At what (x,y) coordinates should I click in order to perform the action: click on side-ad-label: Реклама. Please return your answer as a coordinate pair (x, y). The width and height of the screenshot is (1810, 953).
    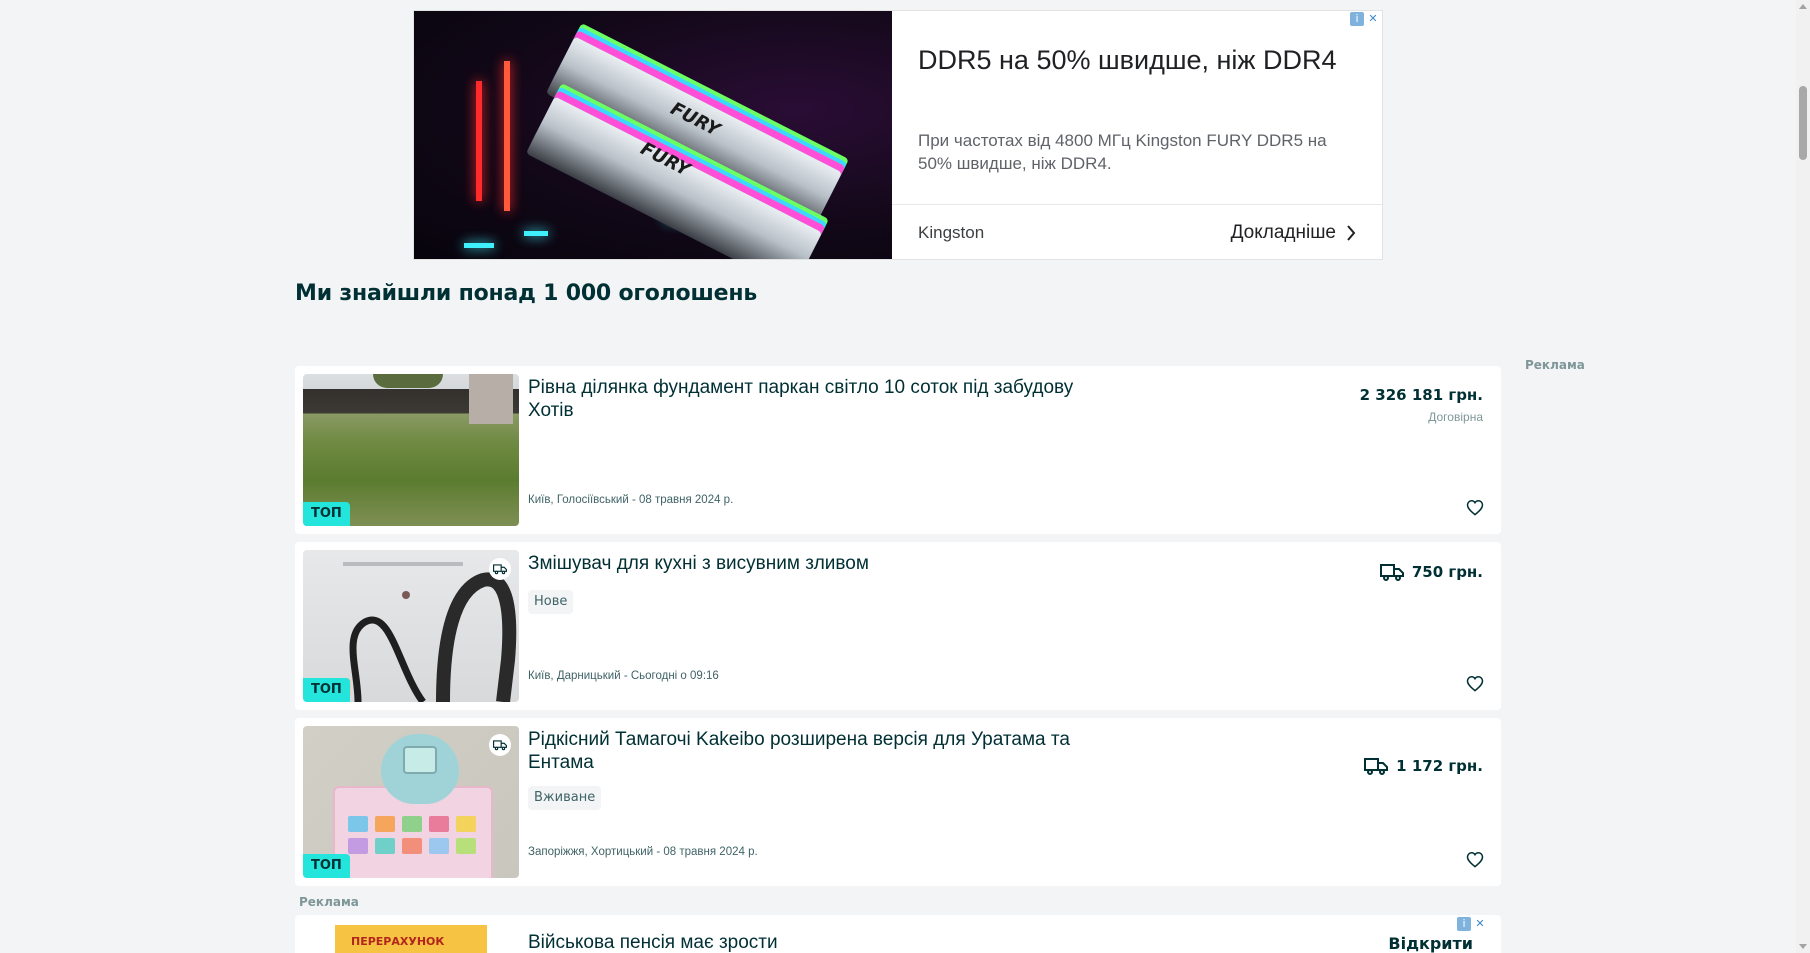
    Looking at the image, I should click on (1555, 365).